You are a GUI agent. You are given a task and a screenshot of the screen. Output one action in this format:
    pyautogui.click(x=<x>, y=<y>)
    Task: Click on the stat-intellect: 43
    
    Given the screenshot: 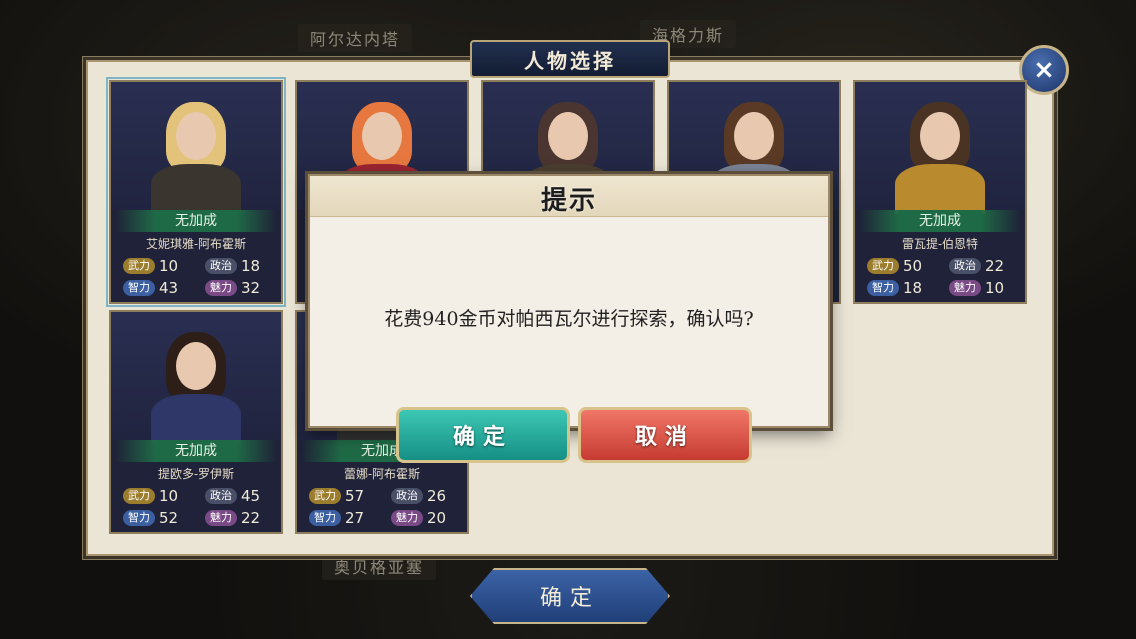 What is the action you would take?
    pyautogui.click(x=169, y=288)
    